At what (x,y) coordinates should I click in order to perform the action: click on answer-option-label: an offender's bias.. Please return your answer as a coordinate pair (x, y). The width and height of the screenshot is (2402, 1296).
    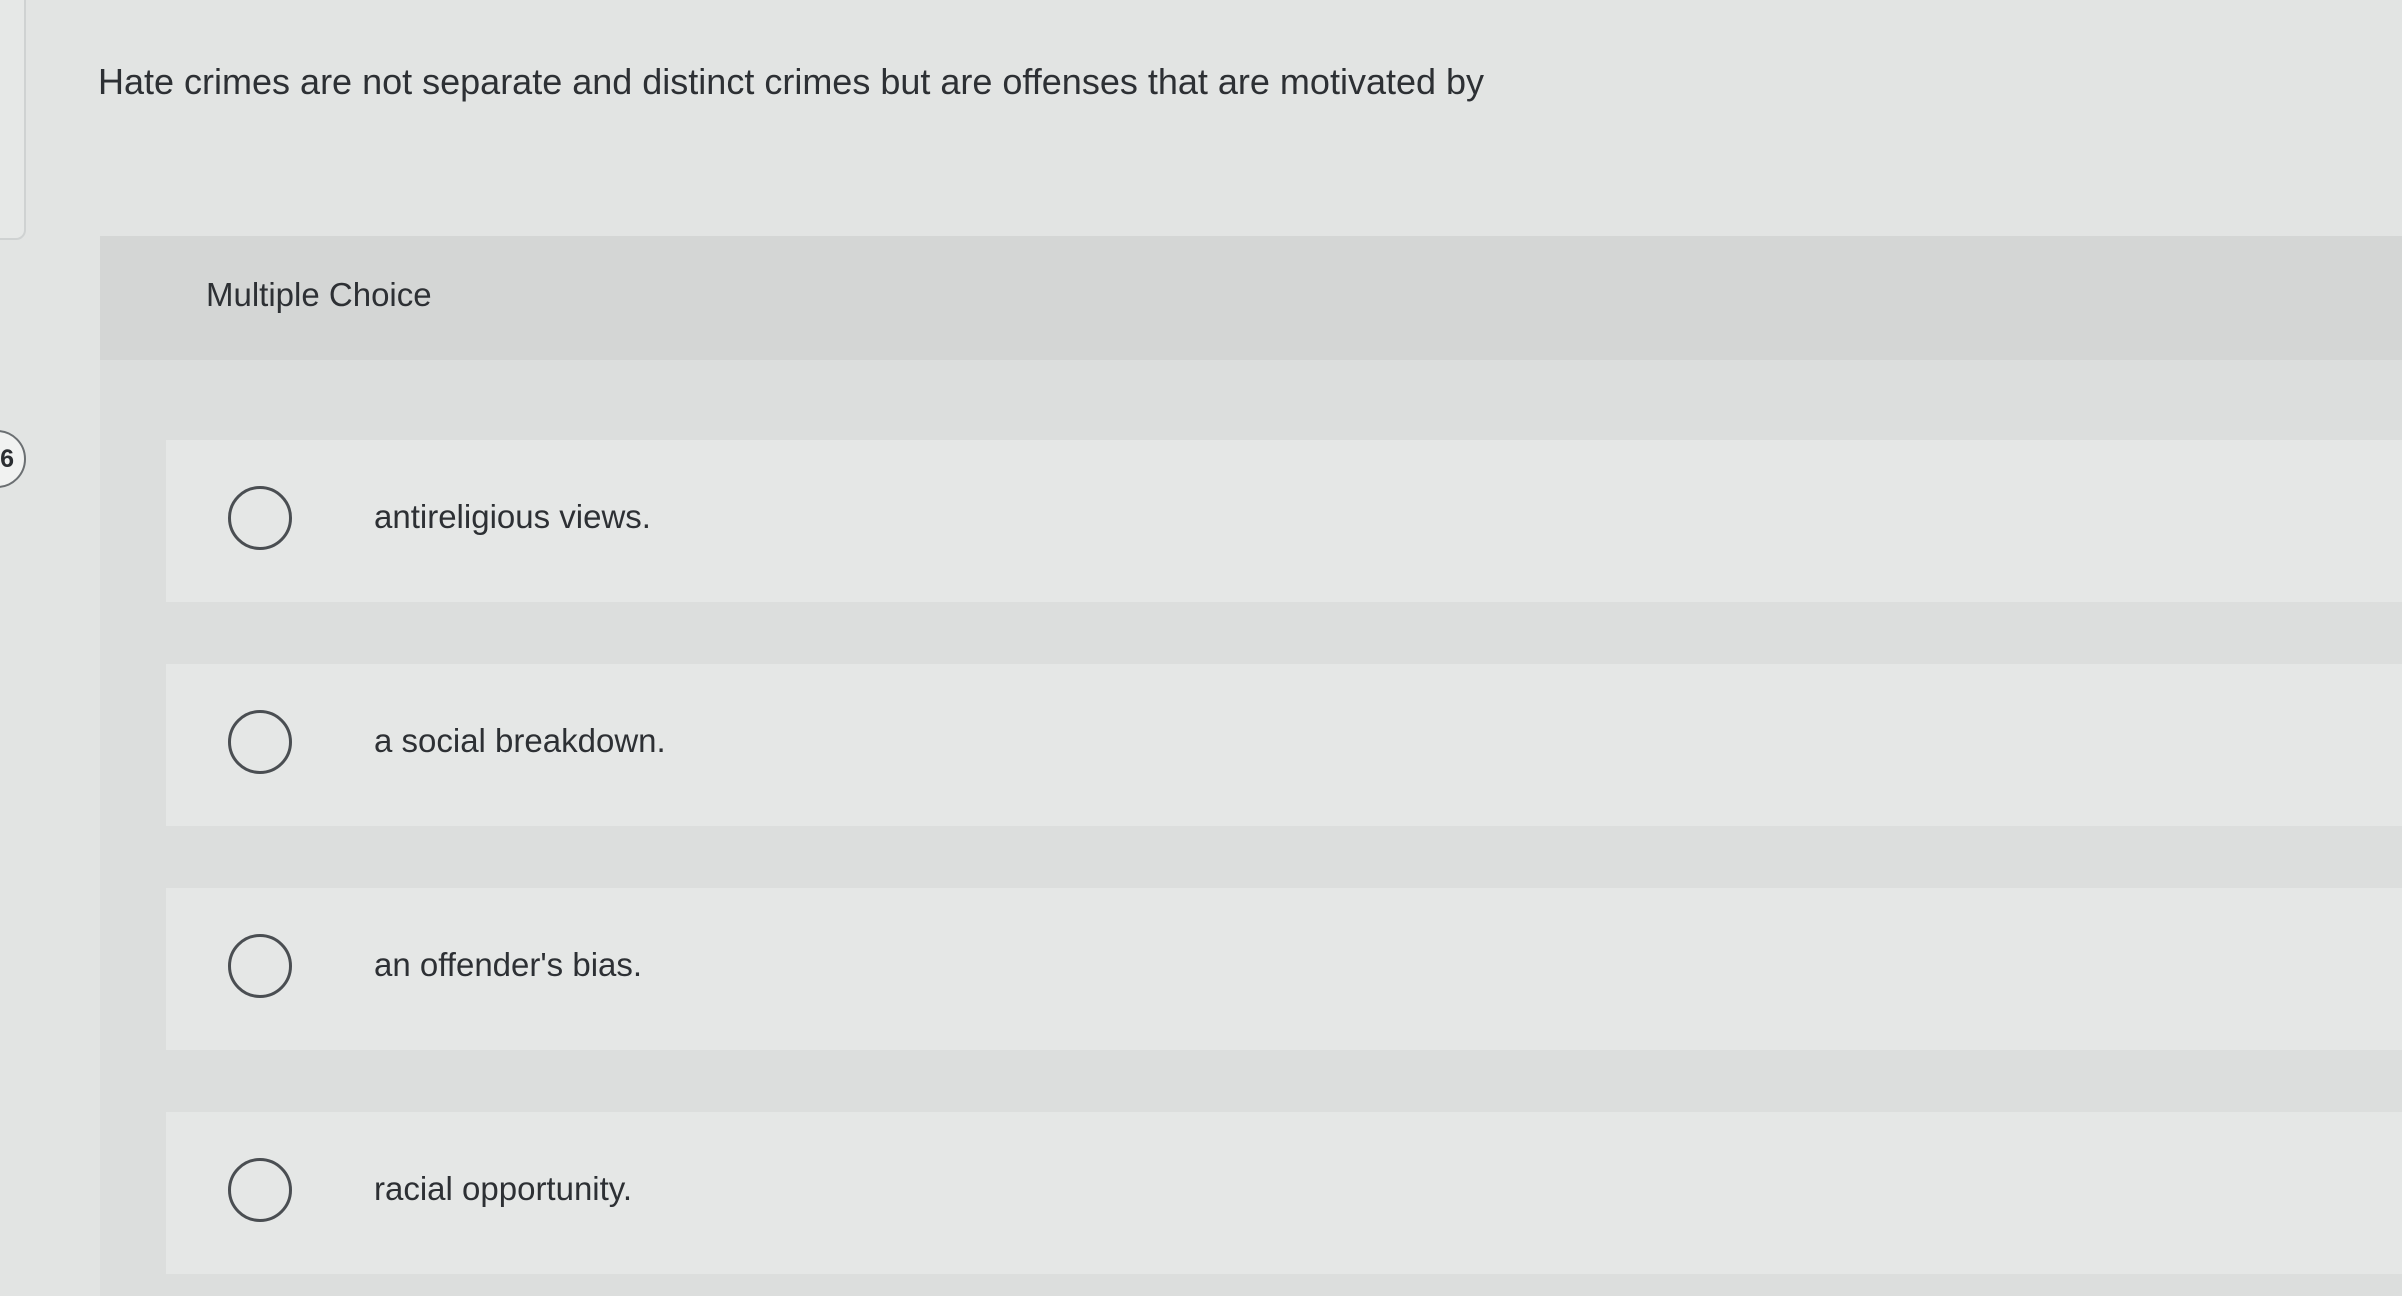
    Looking at the image, I should click on (508, 964).